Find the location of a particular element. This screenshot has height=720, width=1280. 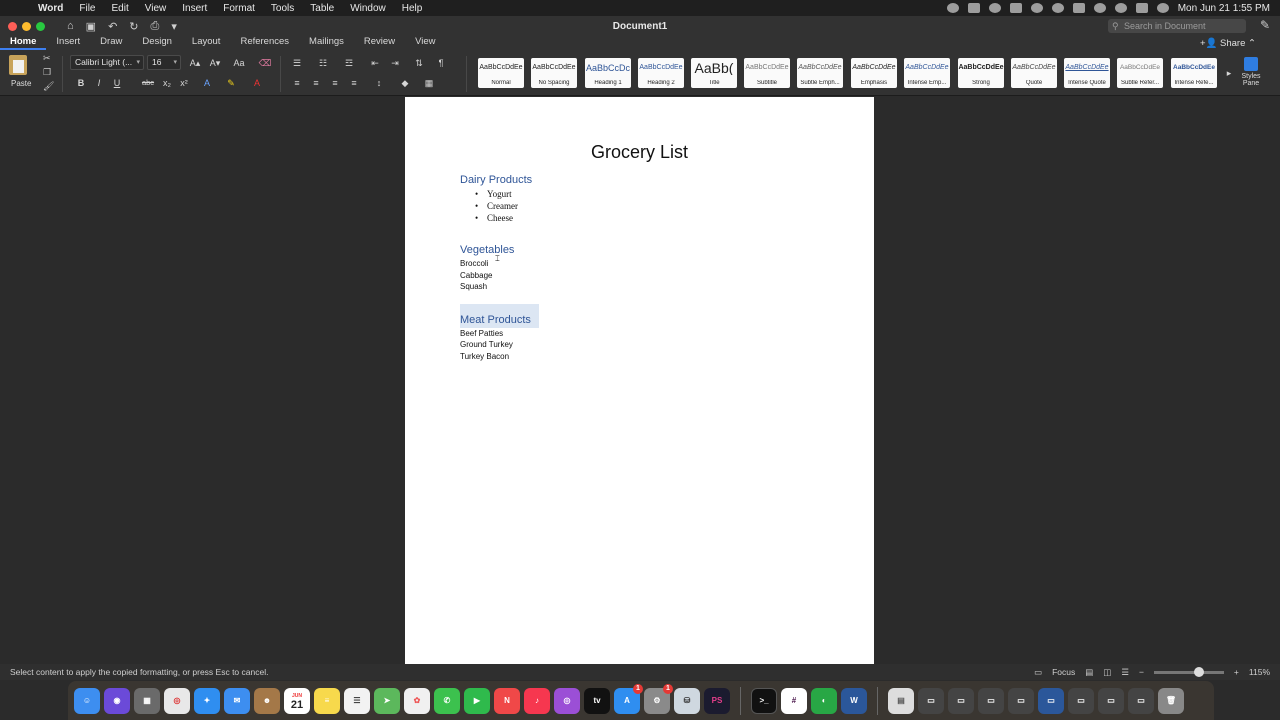

customize-toolbar-icon: ▾ is located at coordinates (174, 26).